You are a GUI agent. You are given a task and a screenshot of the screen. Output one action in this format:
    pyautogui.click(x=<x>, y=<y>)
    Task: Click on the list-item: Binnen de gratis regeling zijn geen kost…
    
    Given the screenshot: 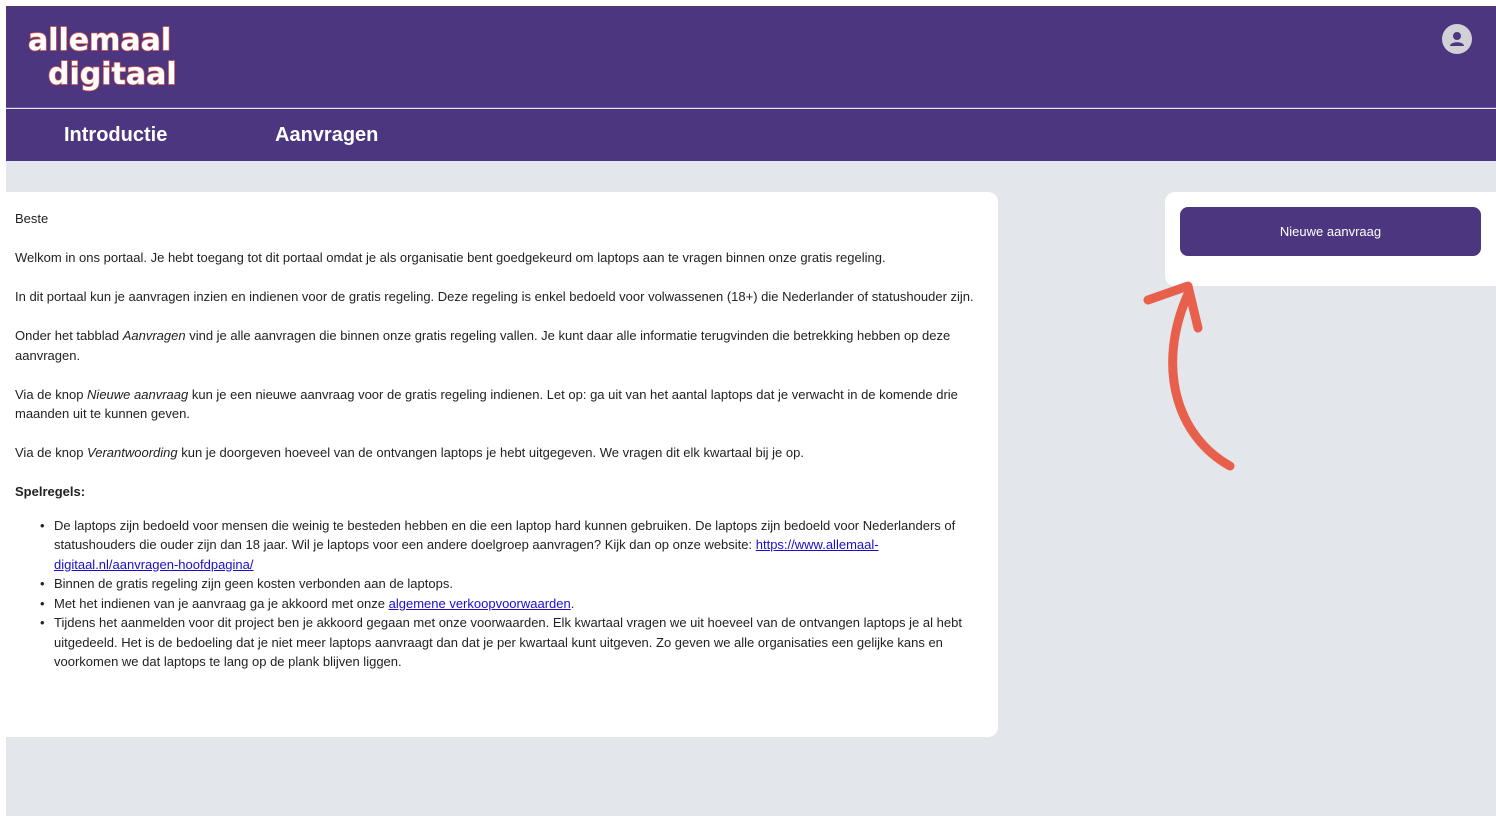 What is the action you would take?
    pyautogui.click(x=509, y=584)
    